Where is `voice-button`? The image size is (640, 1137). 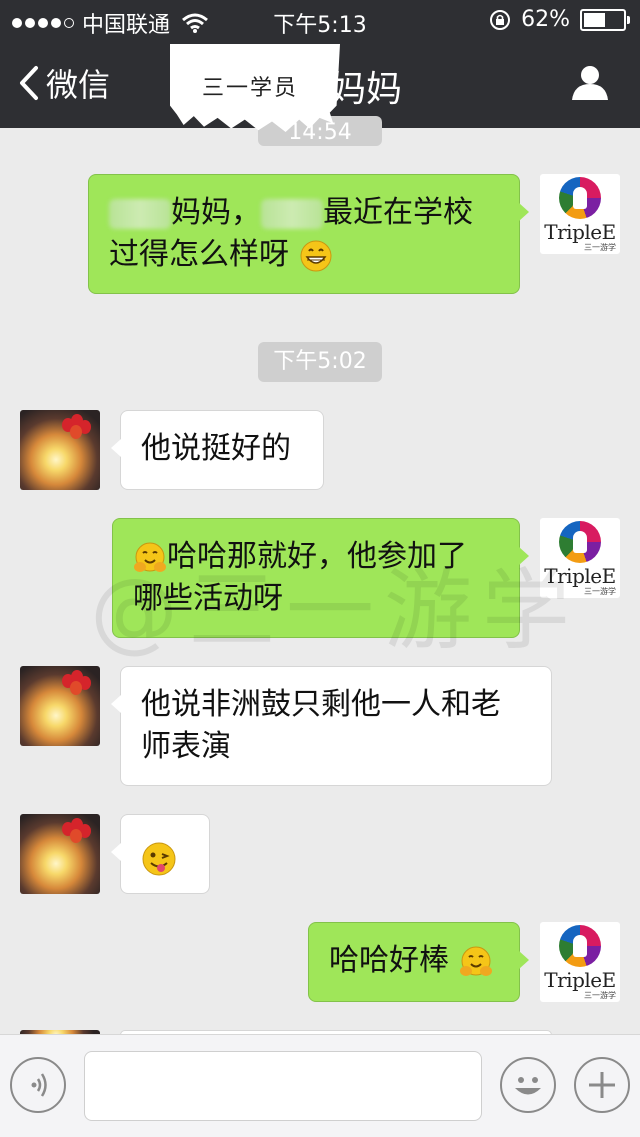 voice-button is located at coordinates (38, 1085).